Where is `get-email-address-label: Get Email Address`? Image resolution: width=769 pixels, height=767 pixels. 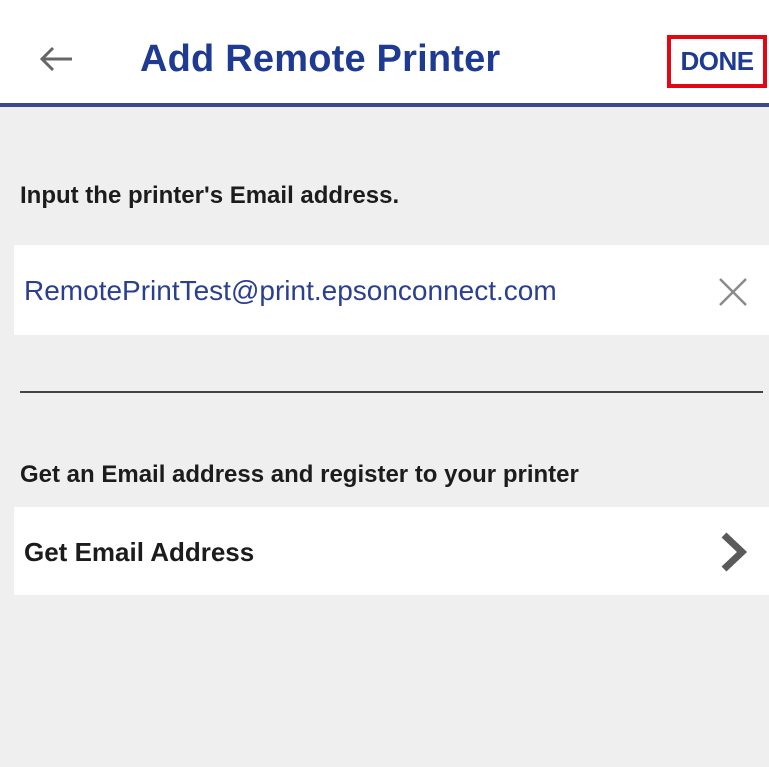 get-email-address-label: Get Email Address is located at coordinates (139, 552).